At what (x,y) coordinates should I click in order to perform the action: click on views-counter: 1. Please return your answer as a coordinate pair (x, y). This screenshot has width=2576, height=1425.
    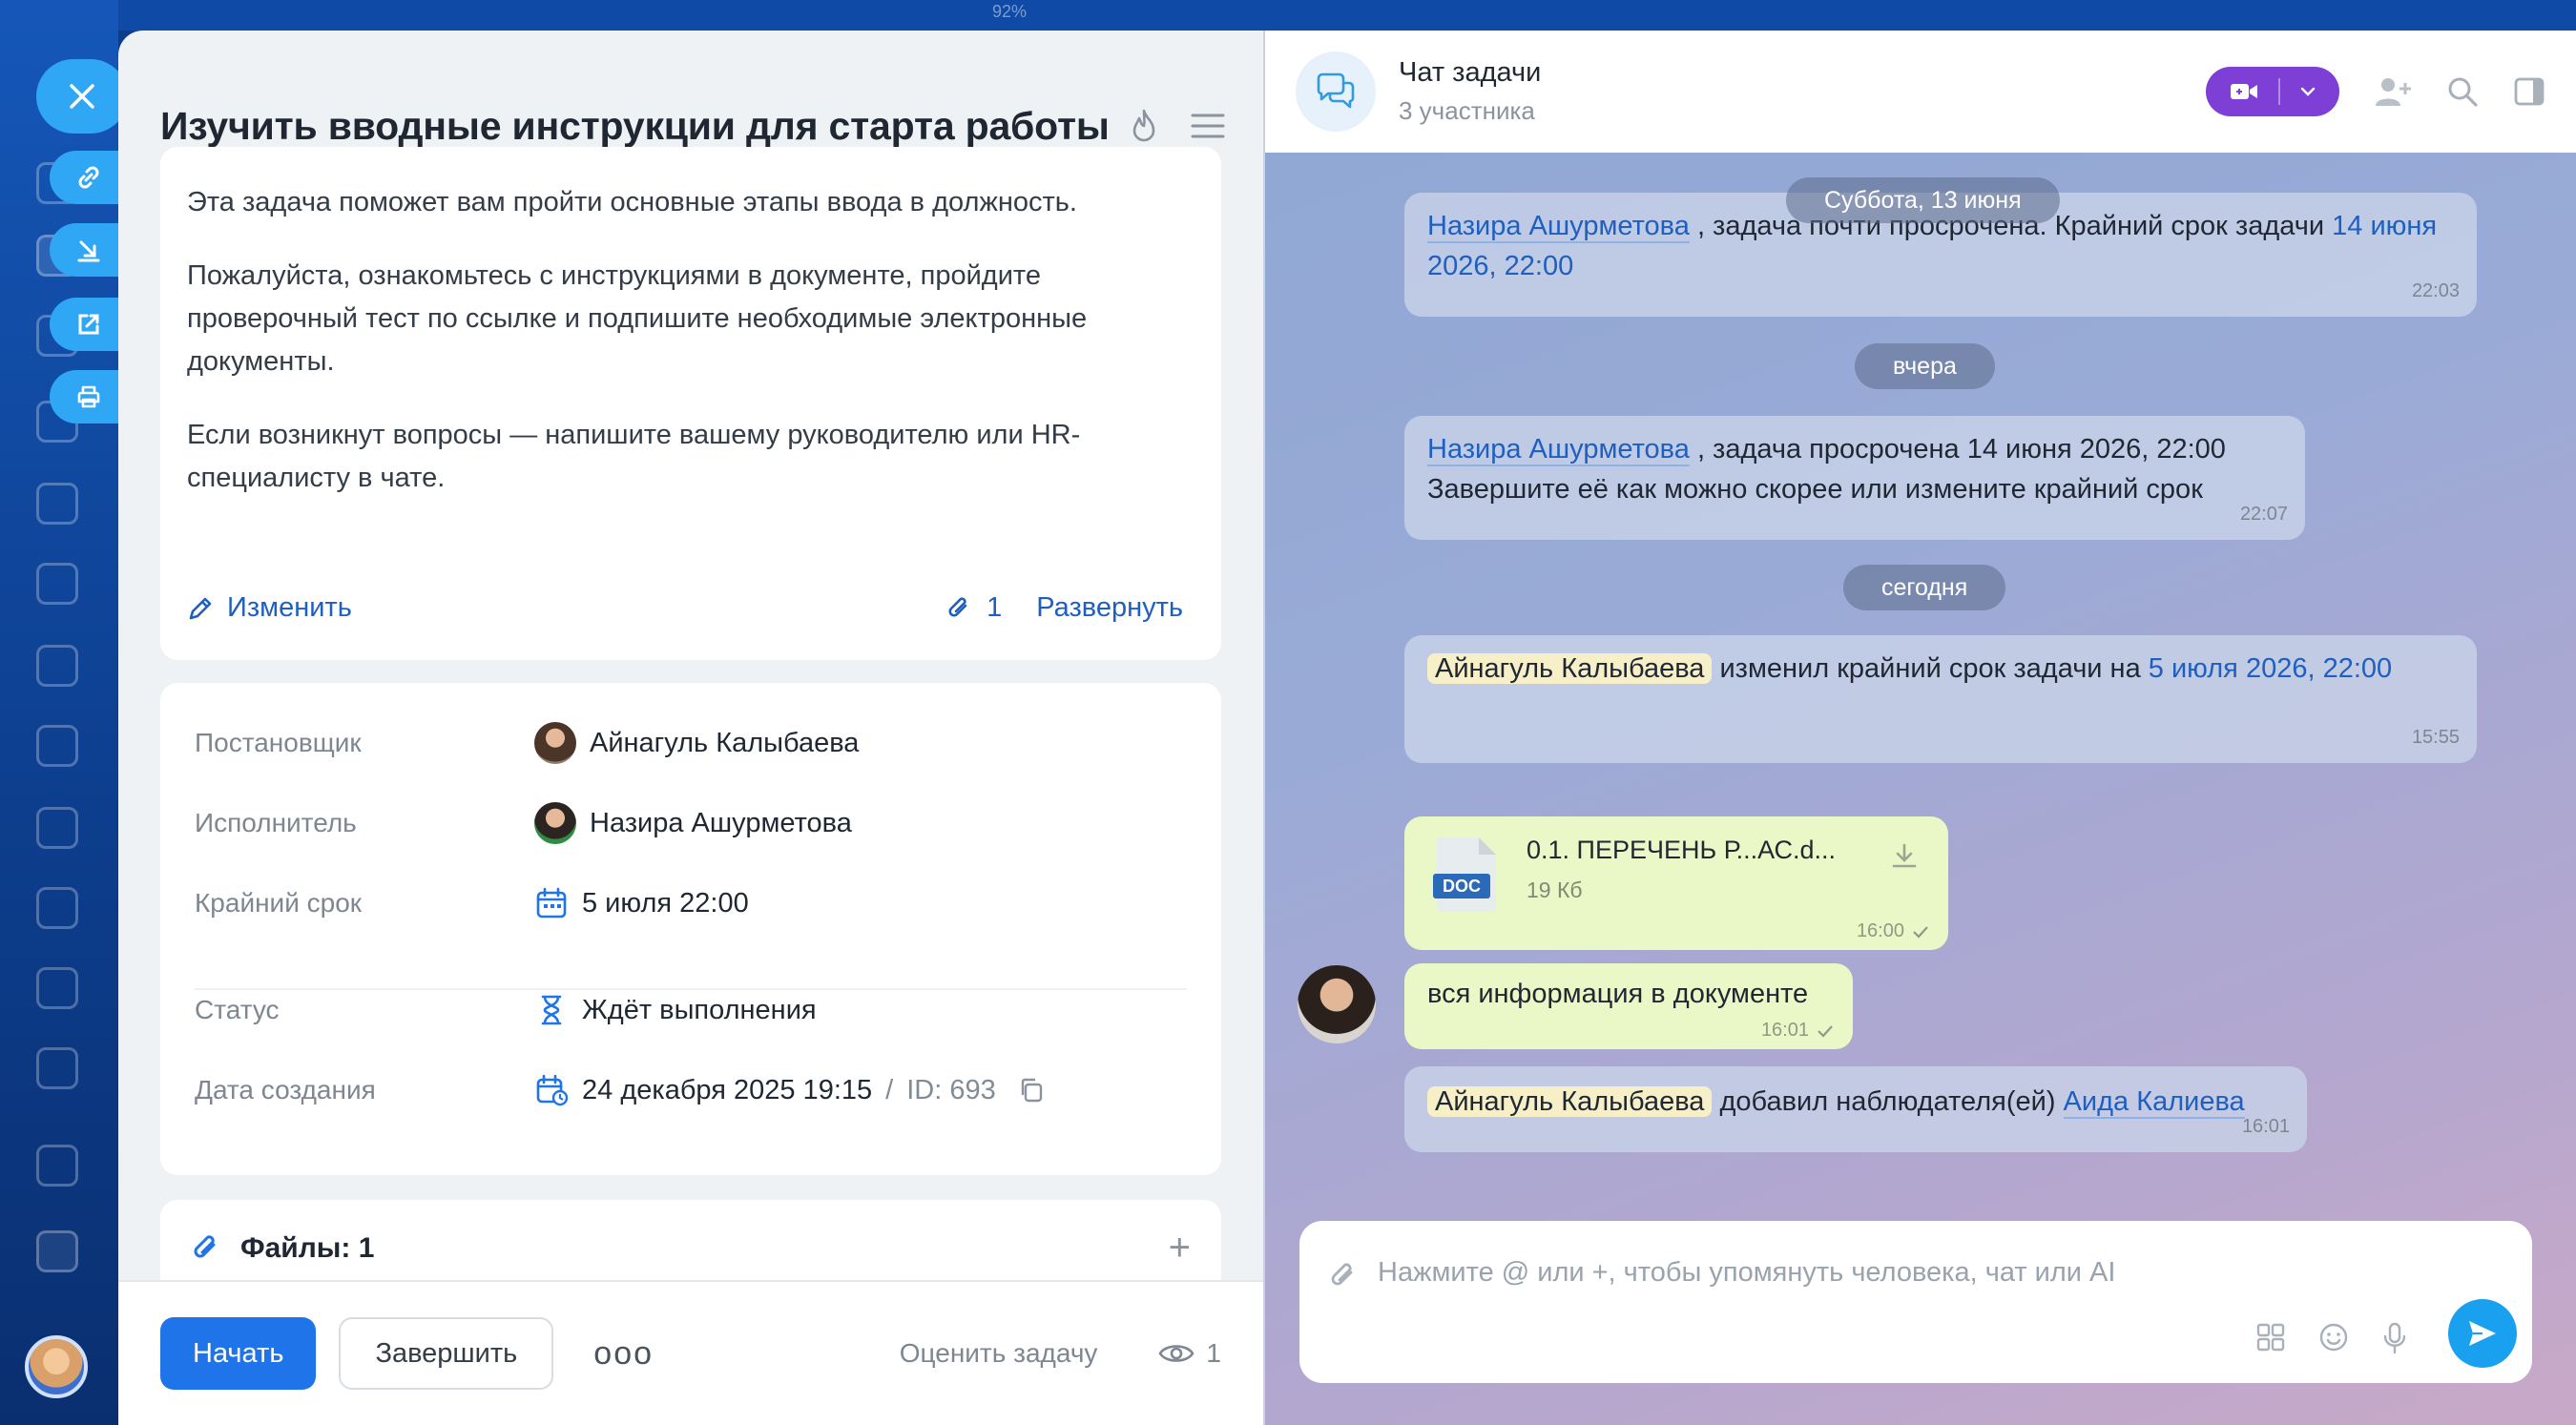
    Looking at the image, I should click on (1189, 1353).